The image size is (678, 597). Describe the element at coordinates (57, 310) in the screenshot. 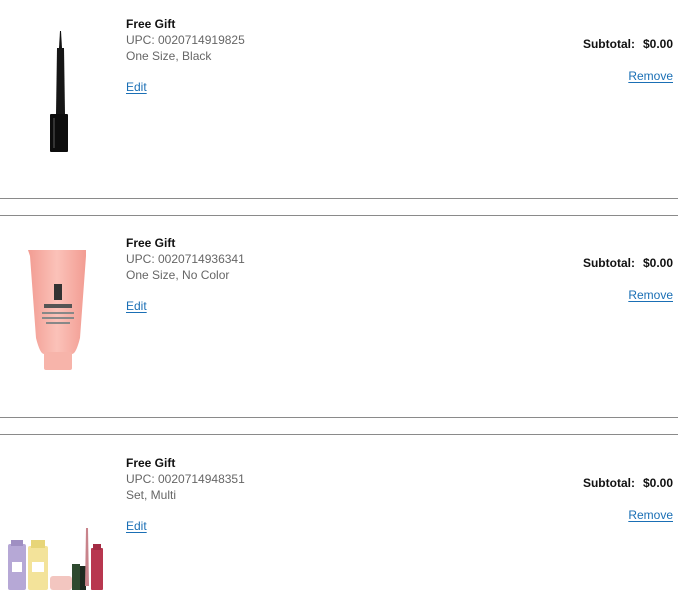

I see `pink-tube-image` at that location.